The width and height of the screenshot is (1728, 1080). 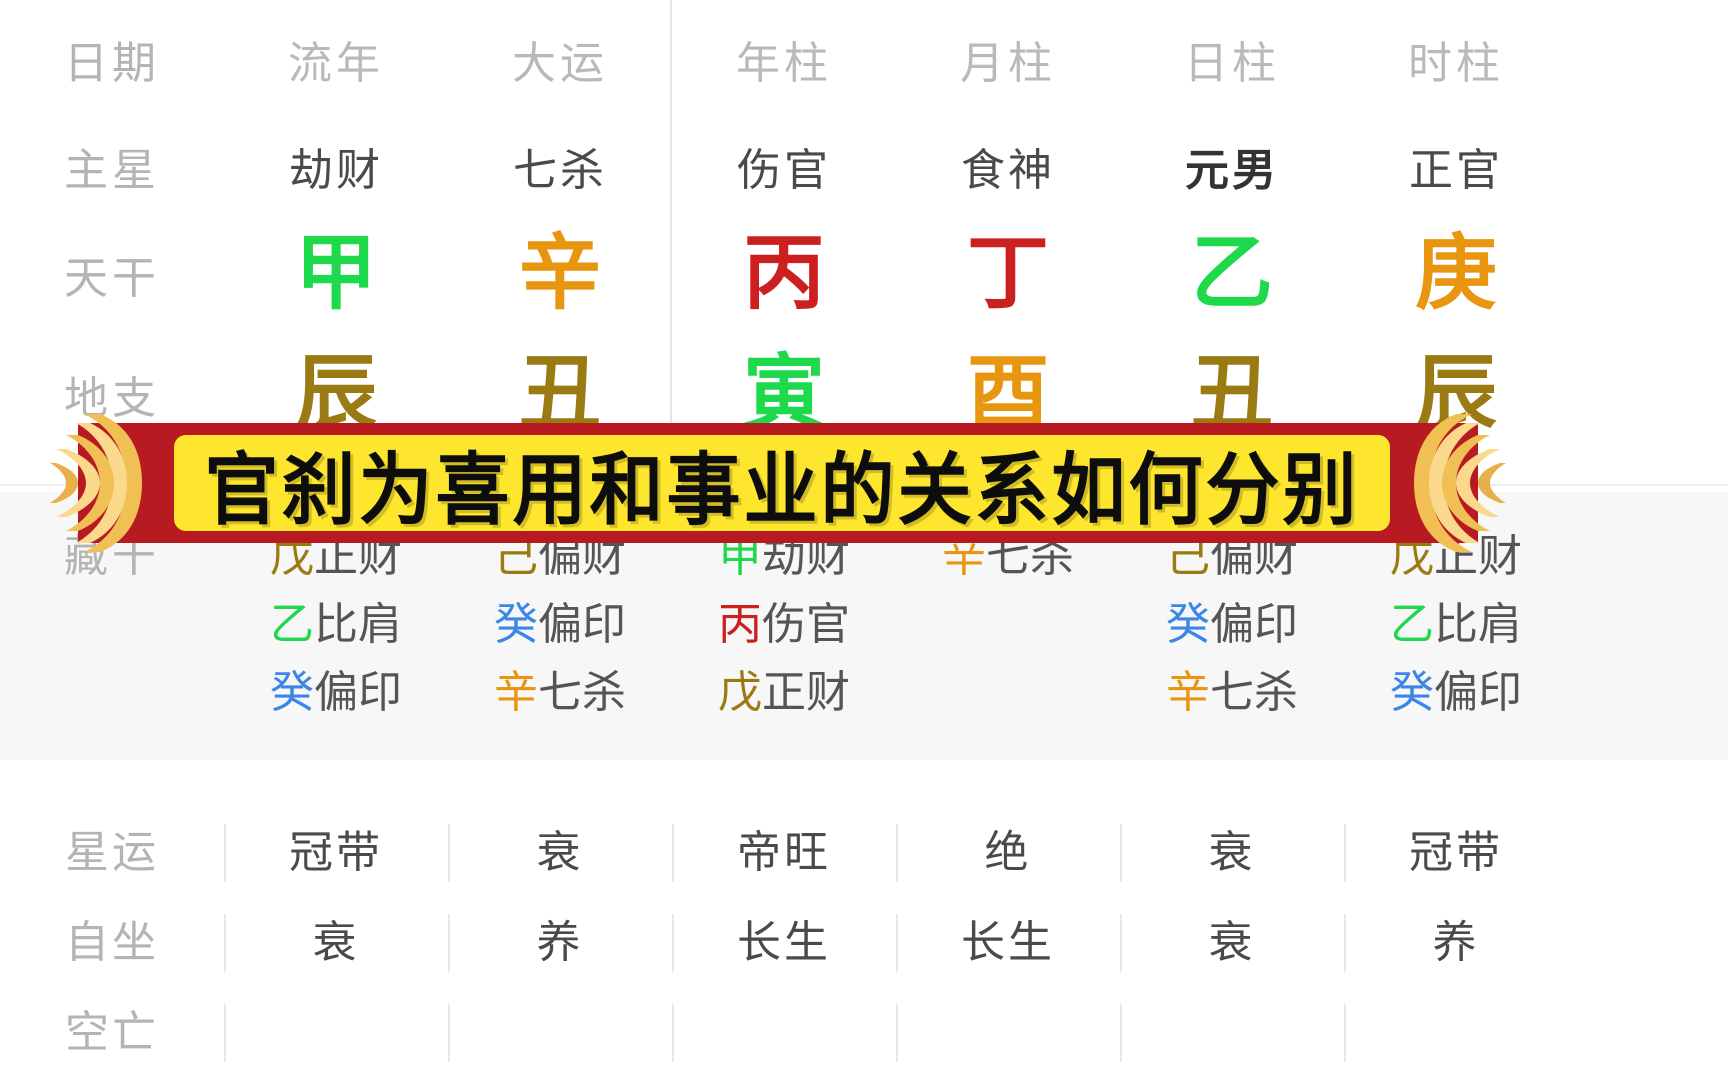 What do you see at coordinates (1008, 943) in the screenshot?
I see `self-sitting-3: 长生` at bounding box center [1008, 943].